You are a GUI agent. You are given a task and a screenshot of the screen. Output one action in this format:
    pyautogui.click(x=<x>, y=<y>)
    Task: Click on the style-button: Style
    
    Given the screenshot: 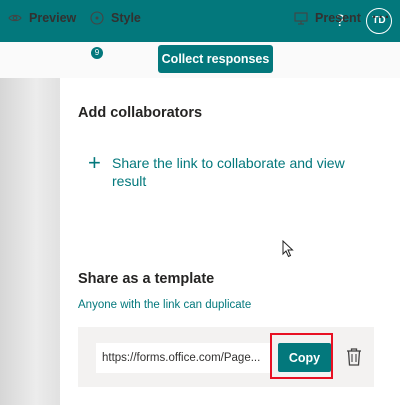 What is the action you would take?
    pyautogui.click(x=115, y=18)
    